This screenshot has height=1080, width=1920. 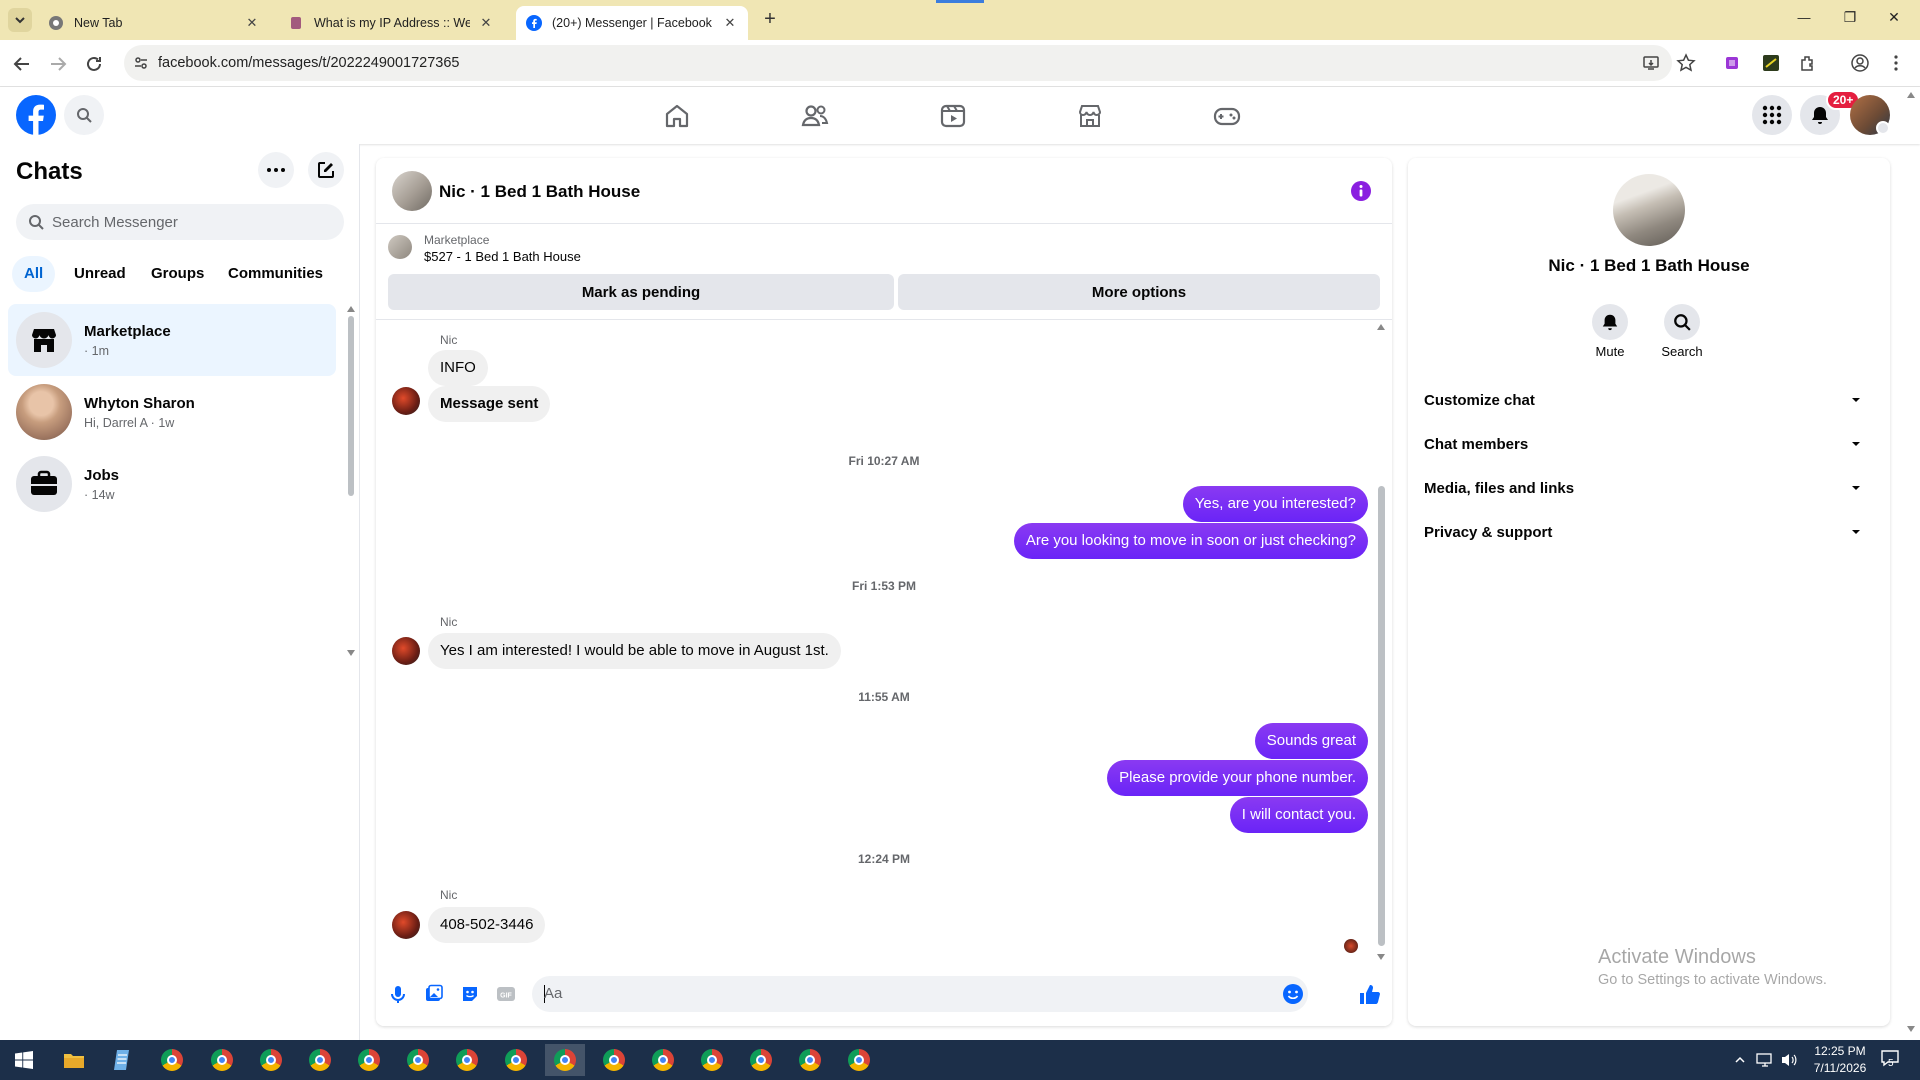 What do you see at coordinates (1789, 1060) in the screenshot?
I see `volume-icon` at bounding box center [1789, 1060].